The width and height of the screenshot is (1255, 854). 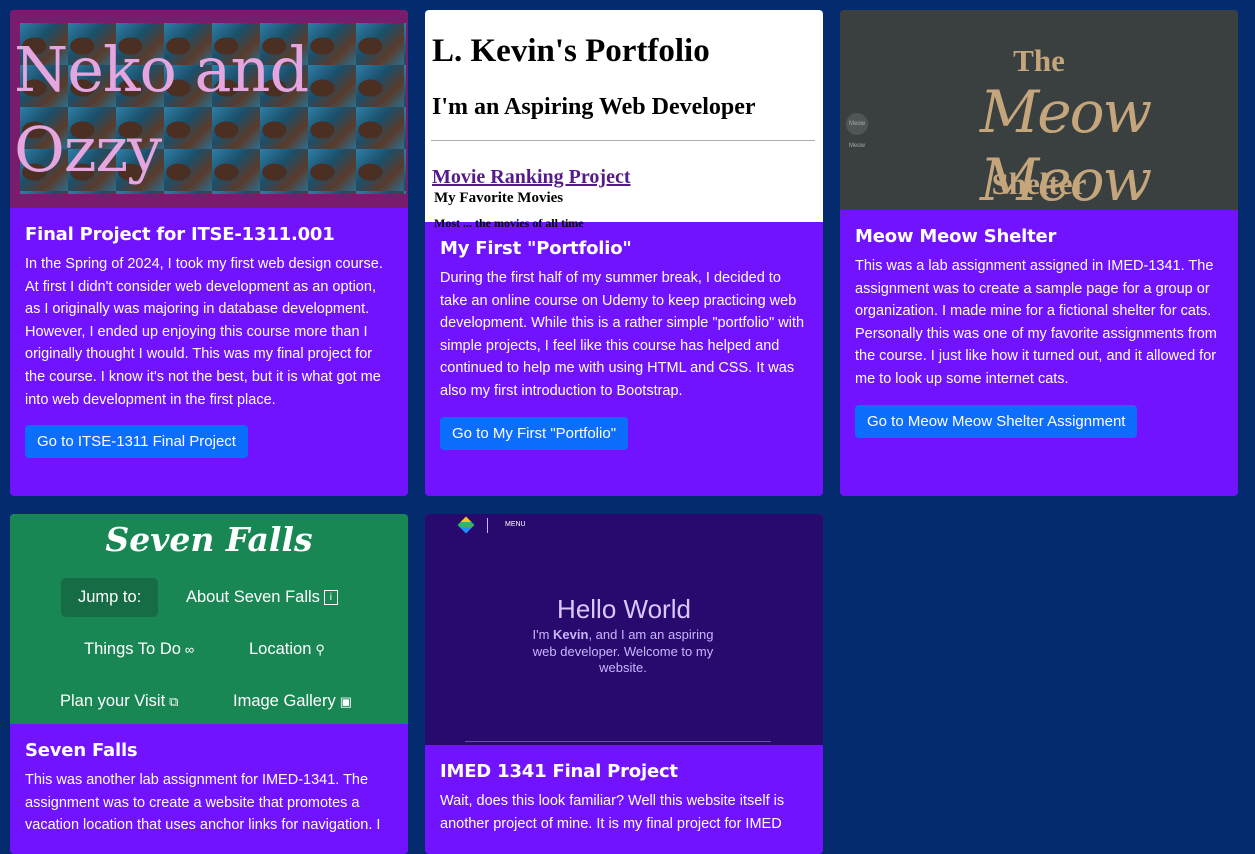 I want to click on luggage-icon: ⧉, so click(x=174, y=701).